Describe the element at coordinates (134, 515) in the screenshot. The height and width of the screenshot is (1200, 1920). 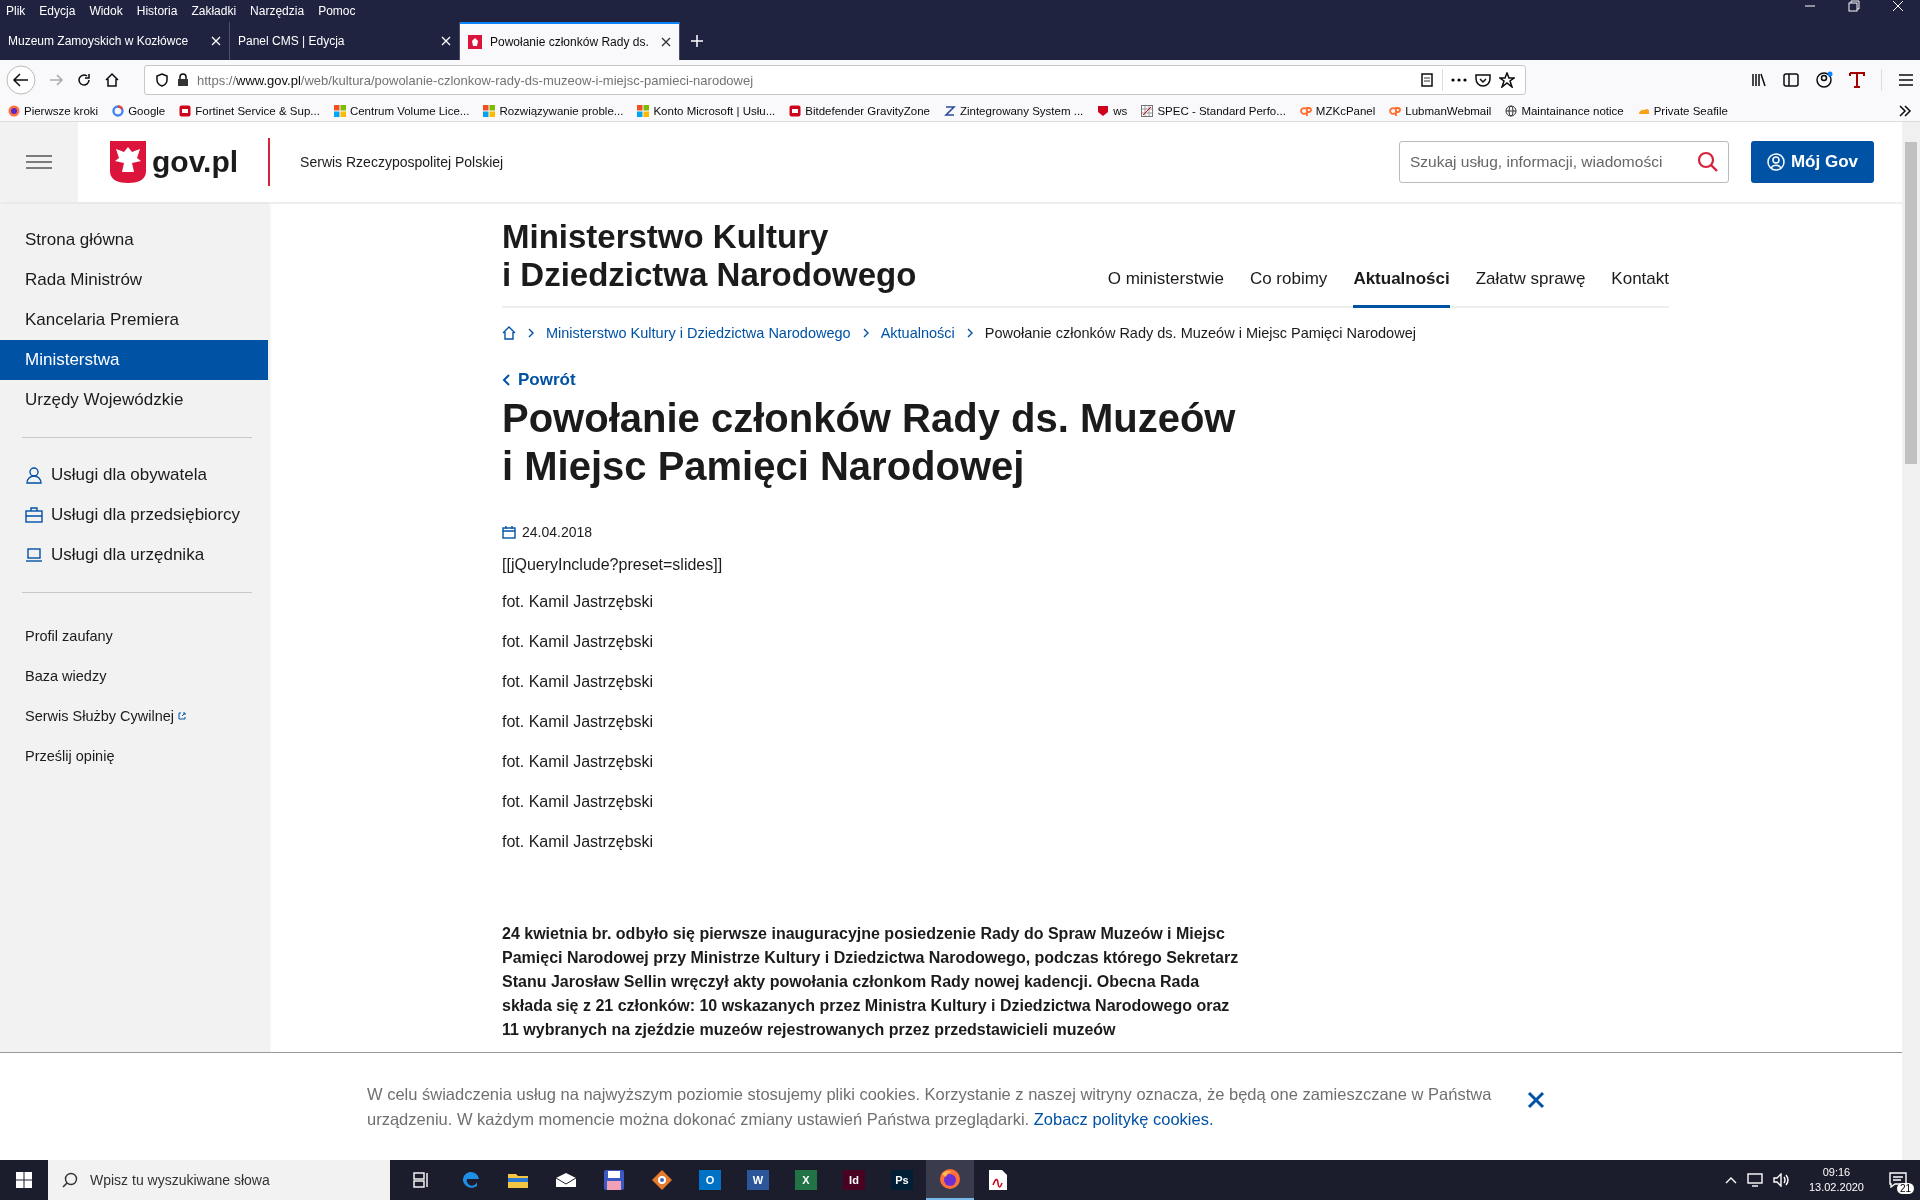
I see `sidebar-service-link: Usługi dla przedsiębiorcy` at that location.